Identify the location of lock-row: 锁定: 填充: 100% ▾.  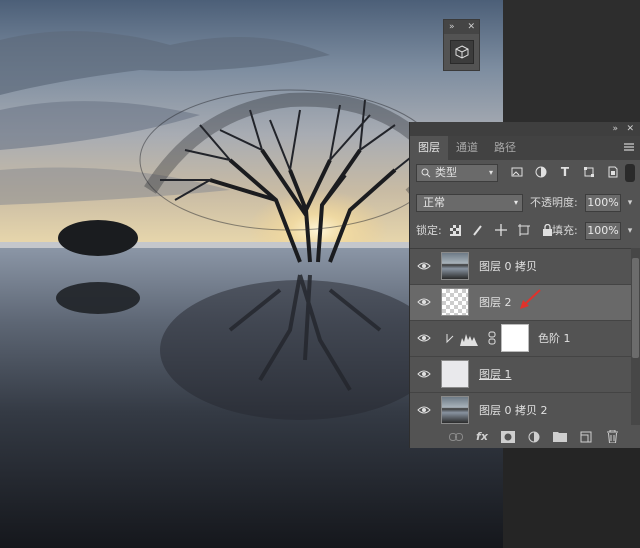
(525, 231).